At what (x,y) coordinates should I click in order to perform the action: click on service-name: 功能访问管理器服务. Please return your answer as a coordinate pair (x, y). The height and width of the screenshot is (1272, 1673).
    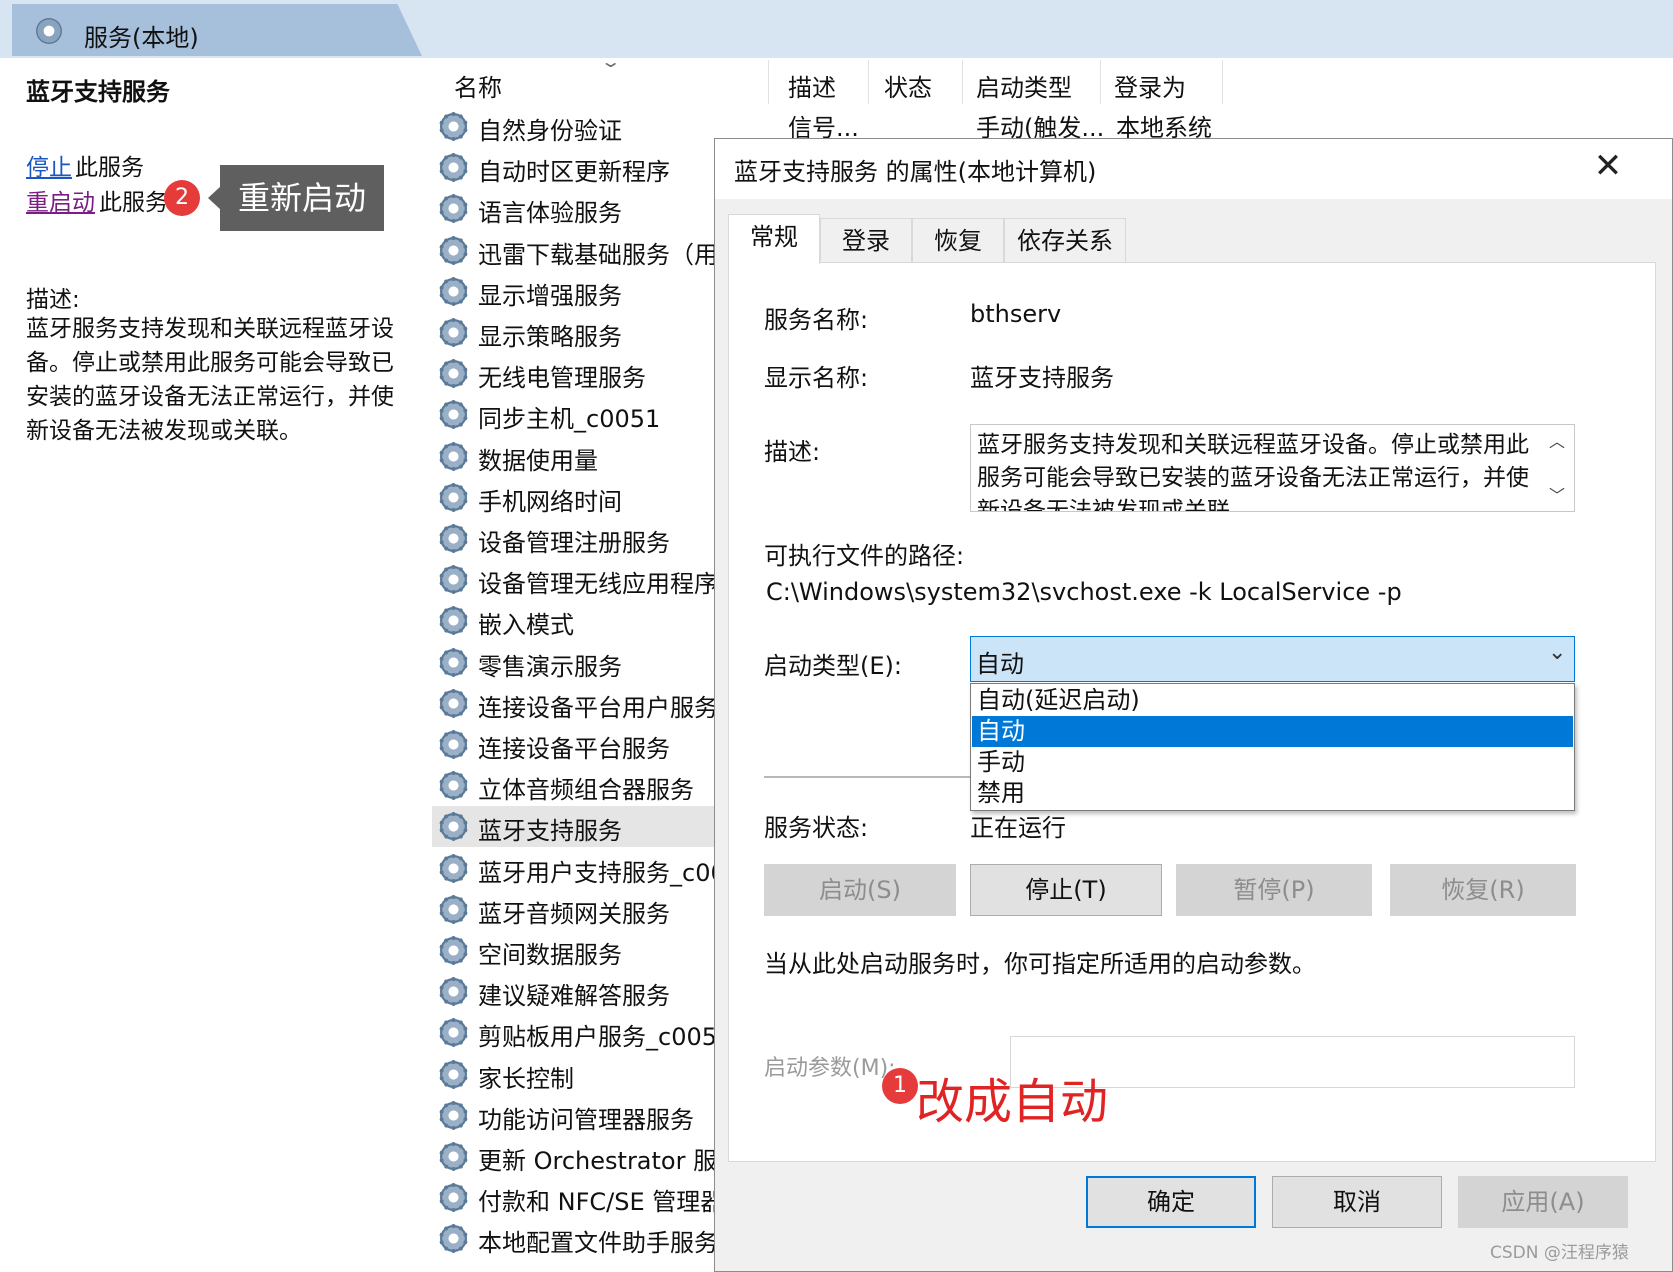
    Looking at the image, I should click on (586, 1119).